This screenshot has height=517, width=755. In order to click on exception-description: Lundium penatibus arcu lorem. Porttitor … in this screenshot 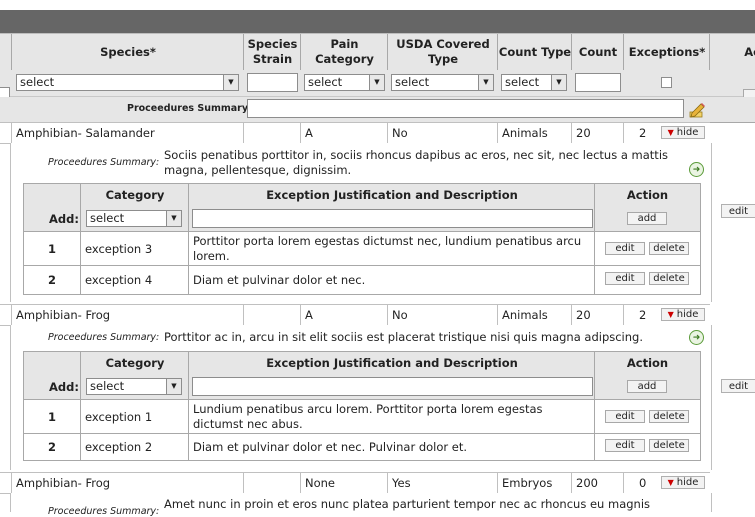, I will do `click(368, 416)`.